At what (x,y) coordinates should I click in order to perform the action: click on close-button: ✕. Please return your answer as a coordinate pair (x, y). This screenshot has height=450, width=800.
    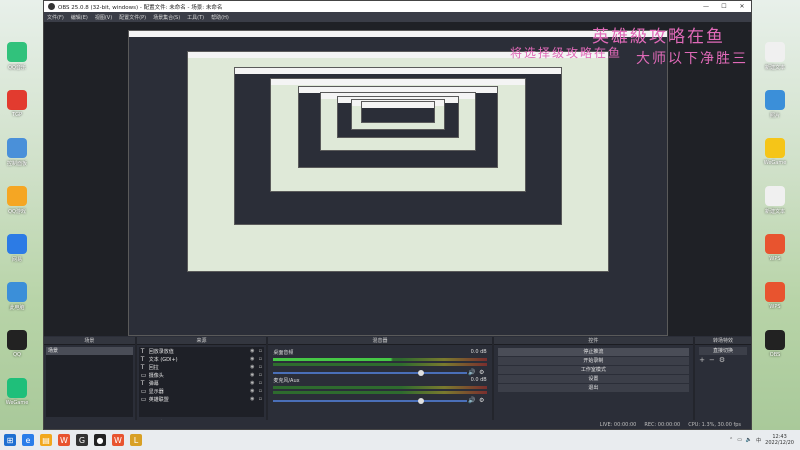
    Looking at the image, I should click on (742, 6).